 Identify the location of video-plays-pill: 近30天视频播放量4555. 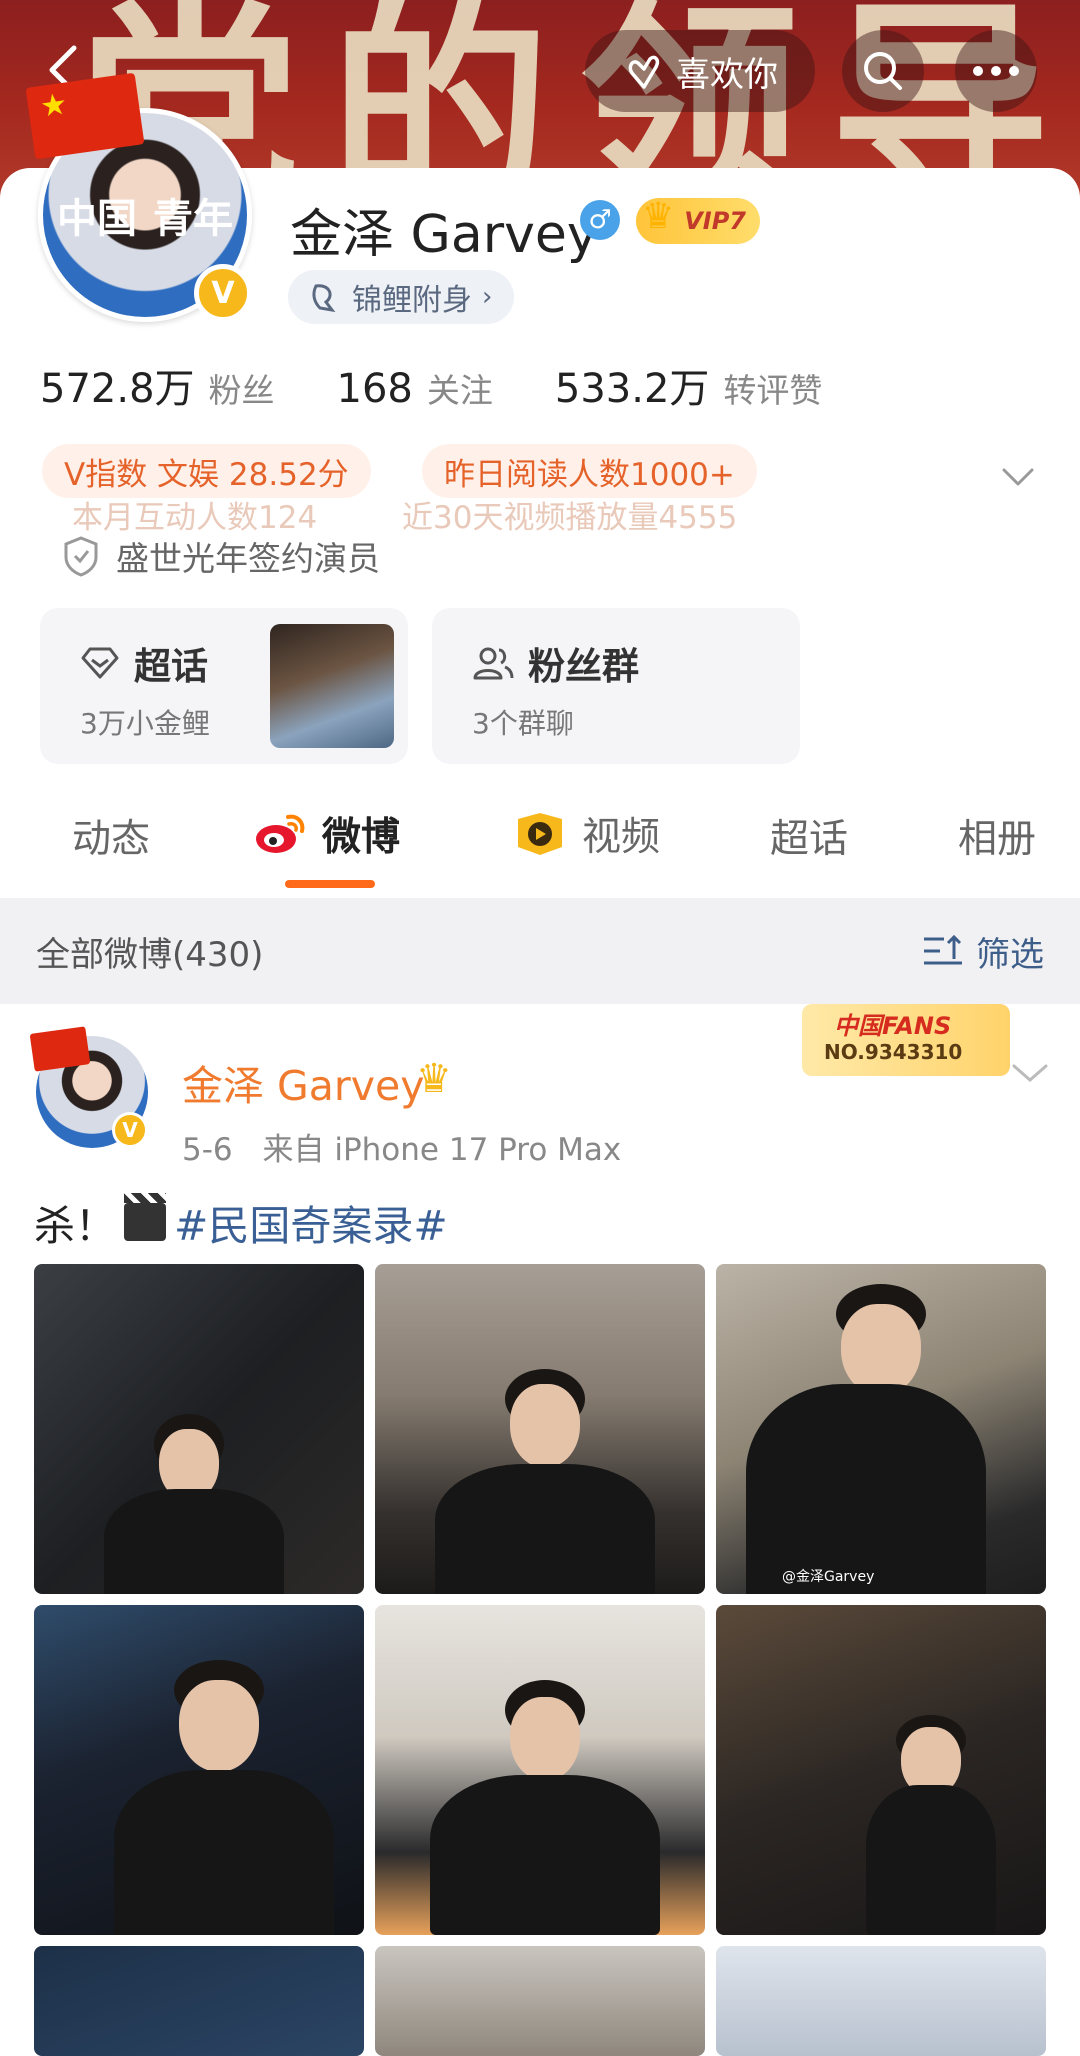
(570, 518).